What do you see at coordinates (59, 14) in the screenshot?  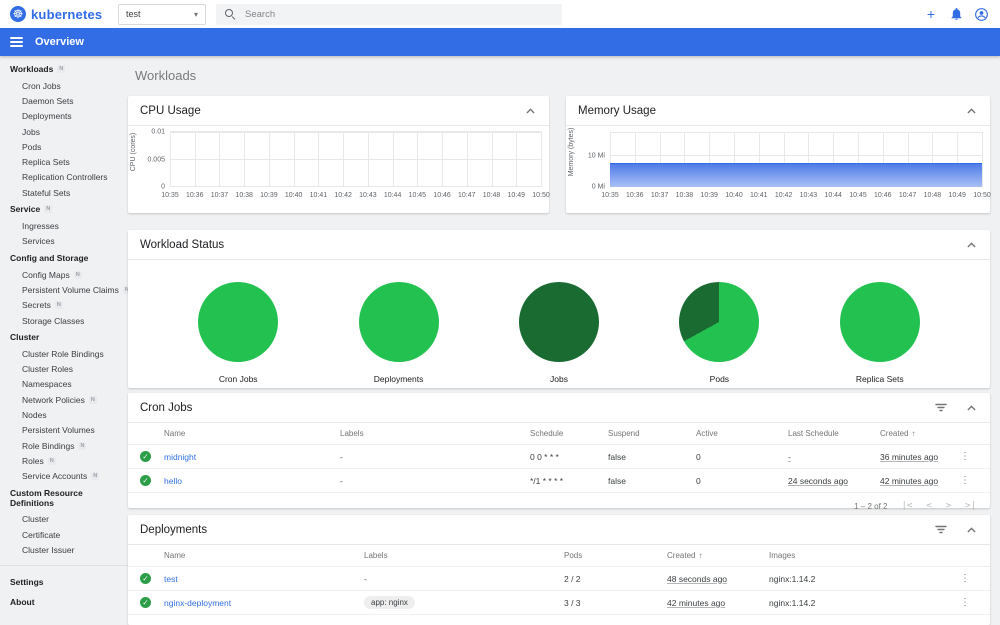 I see `kubernetes-logo: ☸ kubernetes` at bounding box center [59, 14].